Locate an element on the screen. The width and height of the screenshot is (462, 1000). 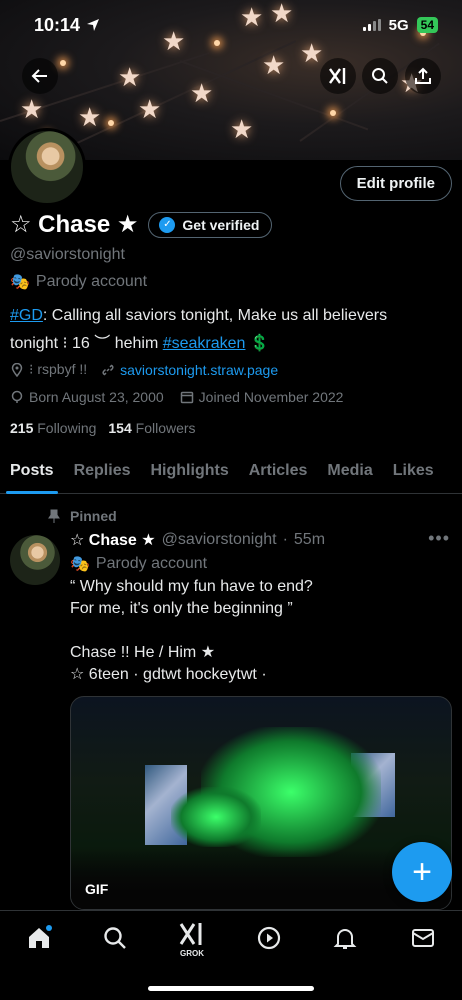
tab-likes: Likes is located at coordinates (413, 471).